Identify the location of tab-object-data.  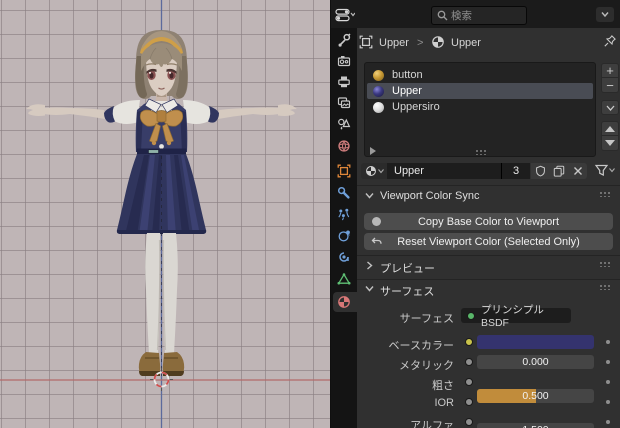
(344, 279).